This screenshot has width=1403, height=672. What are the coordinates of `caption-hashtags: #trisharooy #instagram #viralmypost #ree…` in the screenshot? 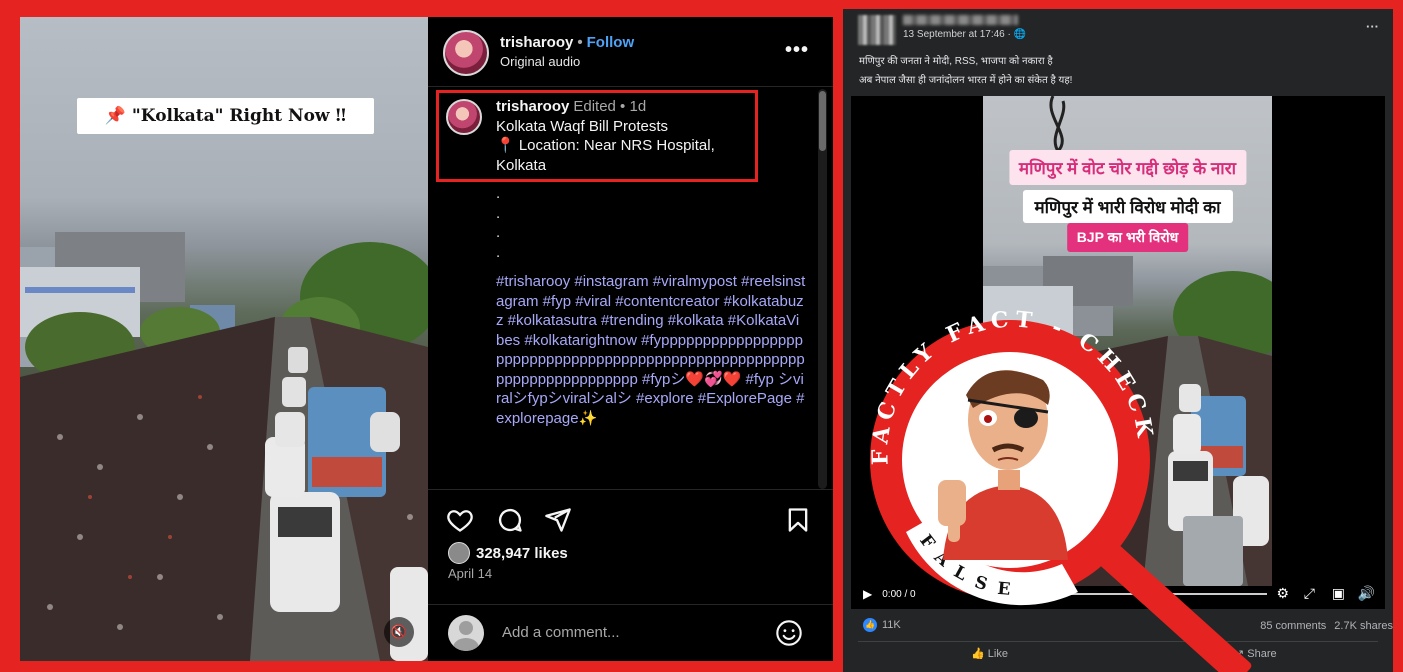 It's located at (651, 350).